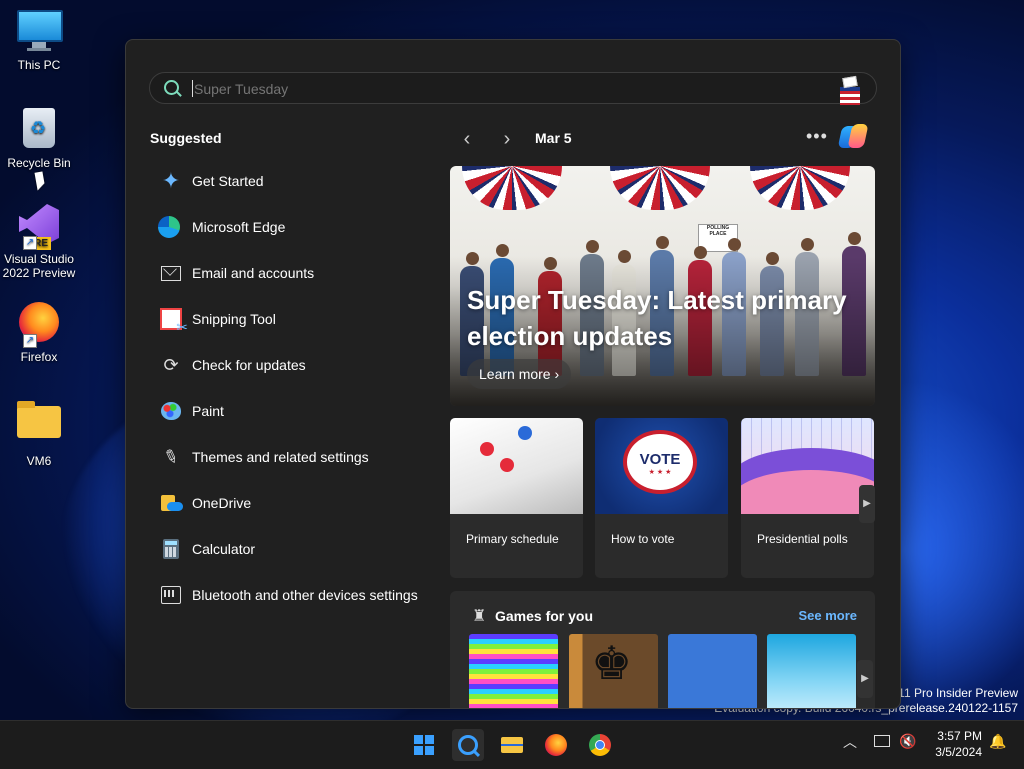 Image resolution: width=1024 pixels, height=769 pixels. What do you see at coordinates (39, 130) in the screenshot?
I see `recycle-bin-icon` at bounding box center [39, 130].